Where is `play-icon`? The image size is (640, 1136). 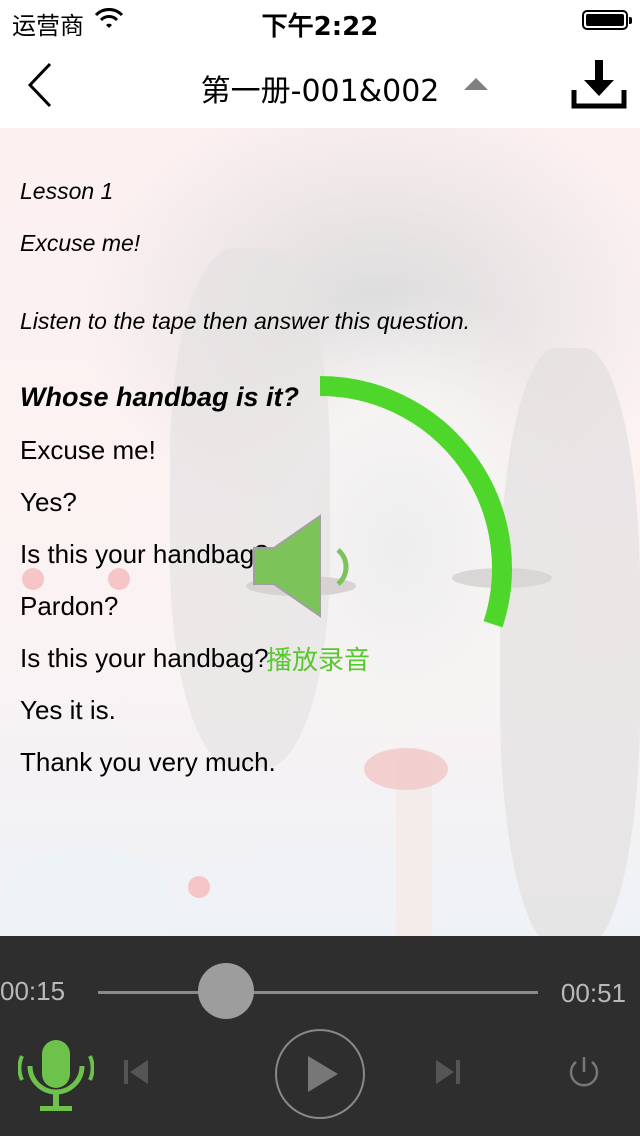 play-icon is located at coordinates (320, 1074).